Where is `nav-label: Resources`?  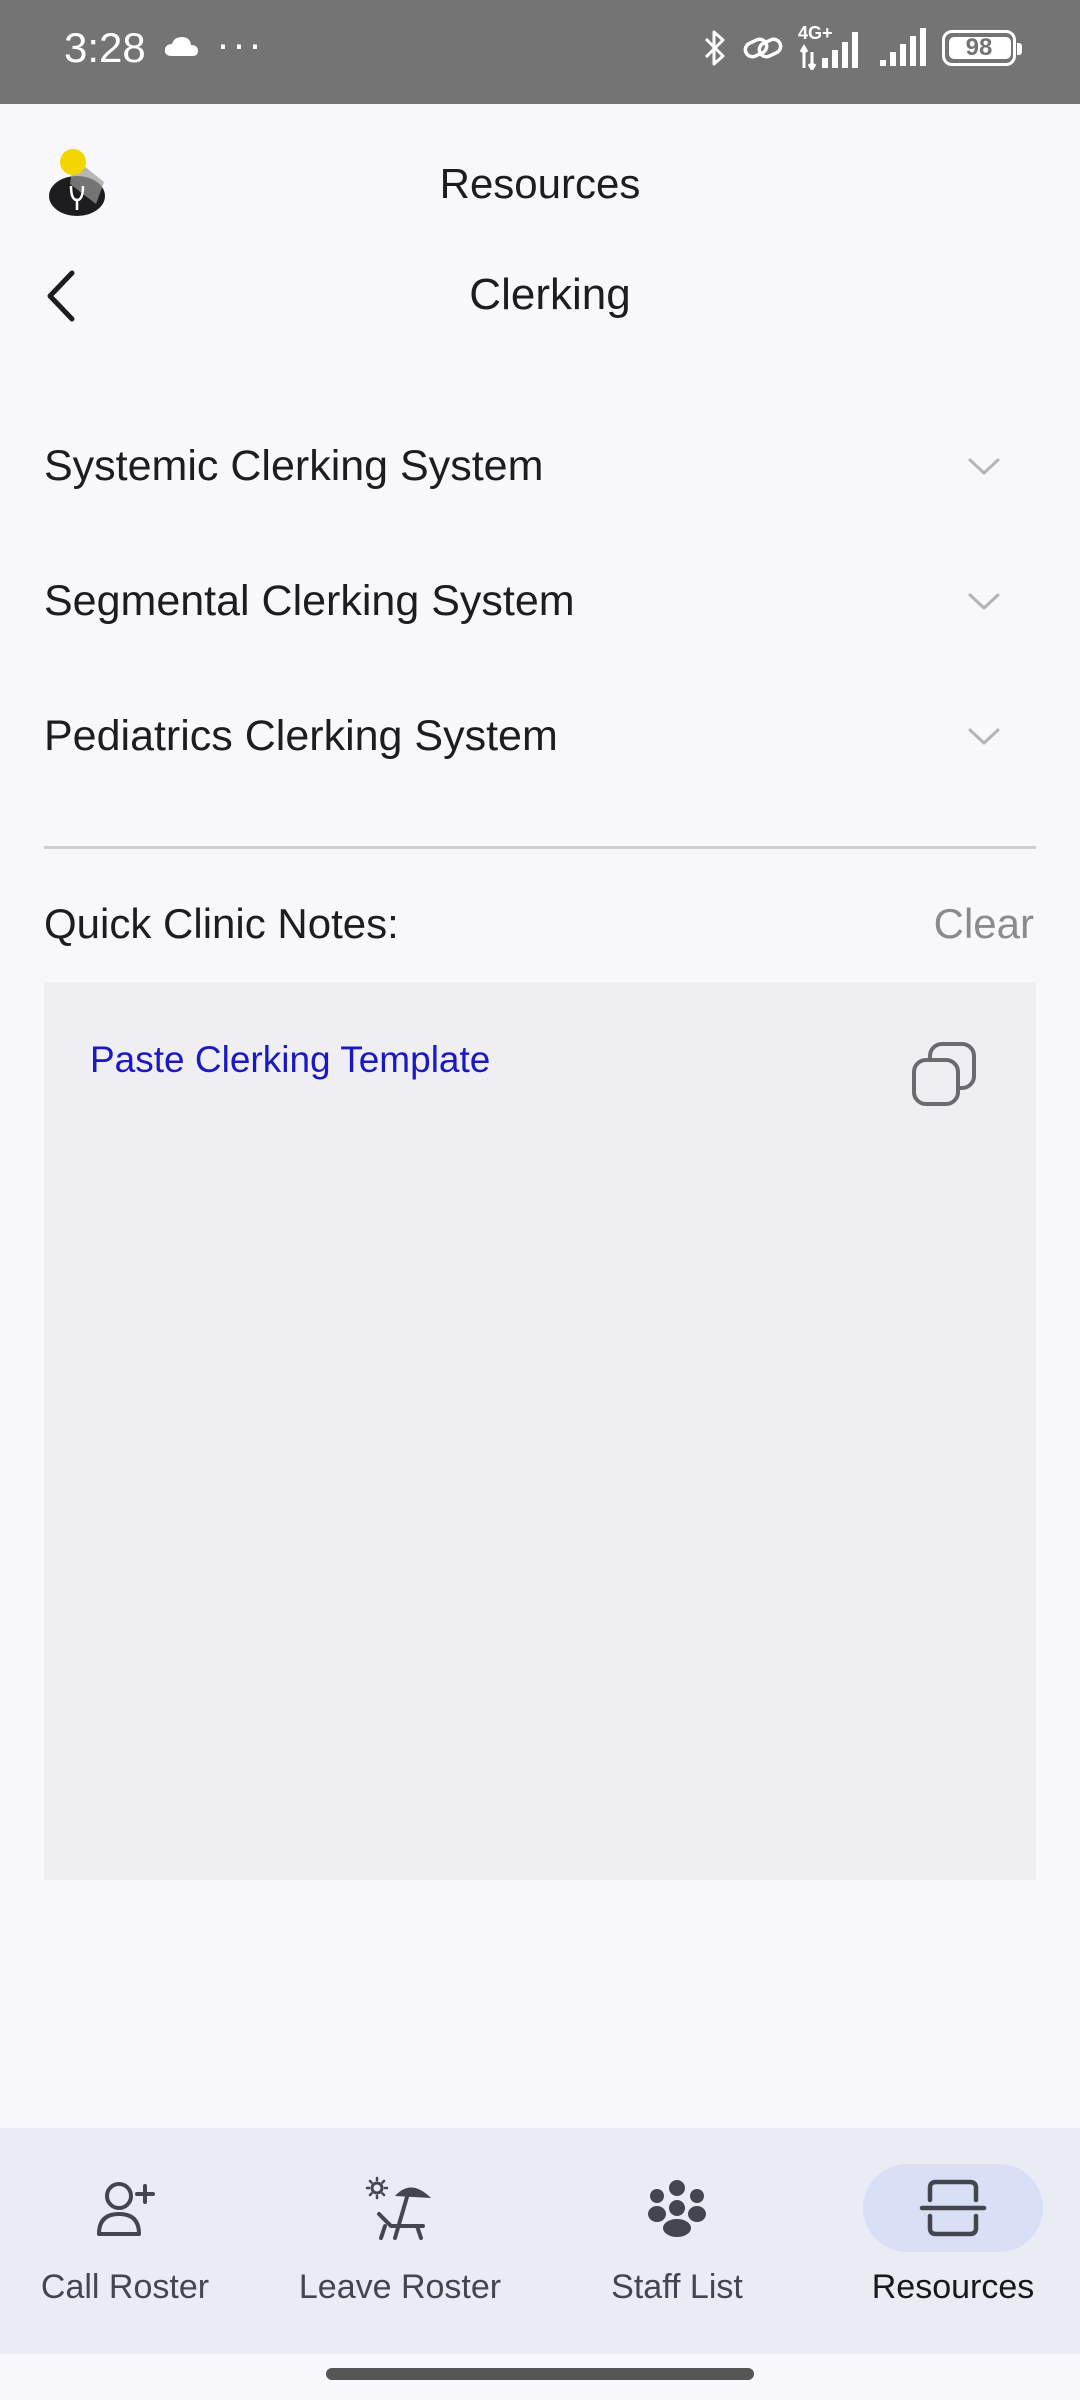 nav-label: Resources is located at coordinates (953, 2287).